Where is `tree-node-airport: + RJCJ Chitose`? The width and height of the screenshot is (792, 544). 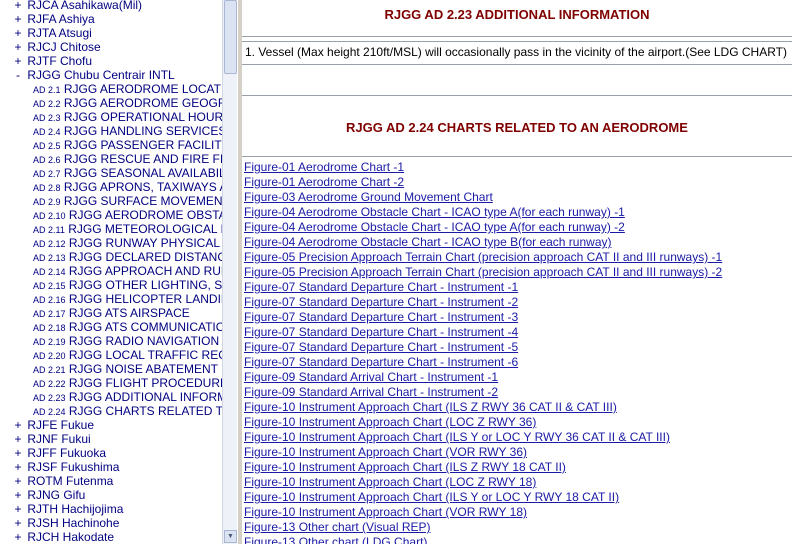
tree-node-airport: + RJCJ Chitose is located at coordinates (111, 47).